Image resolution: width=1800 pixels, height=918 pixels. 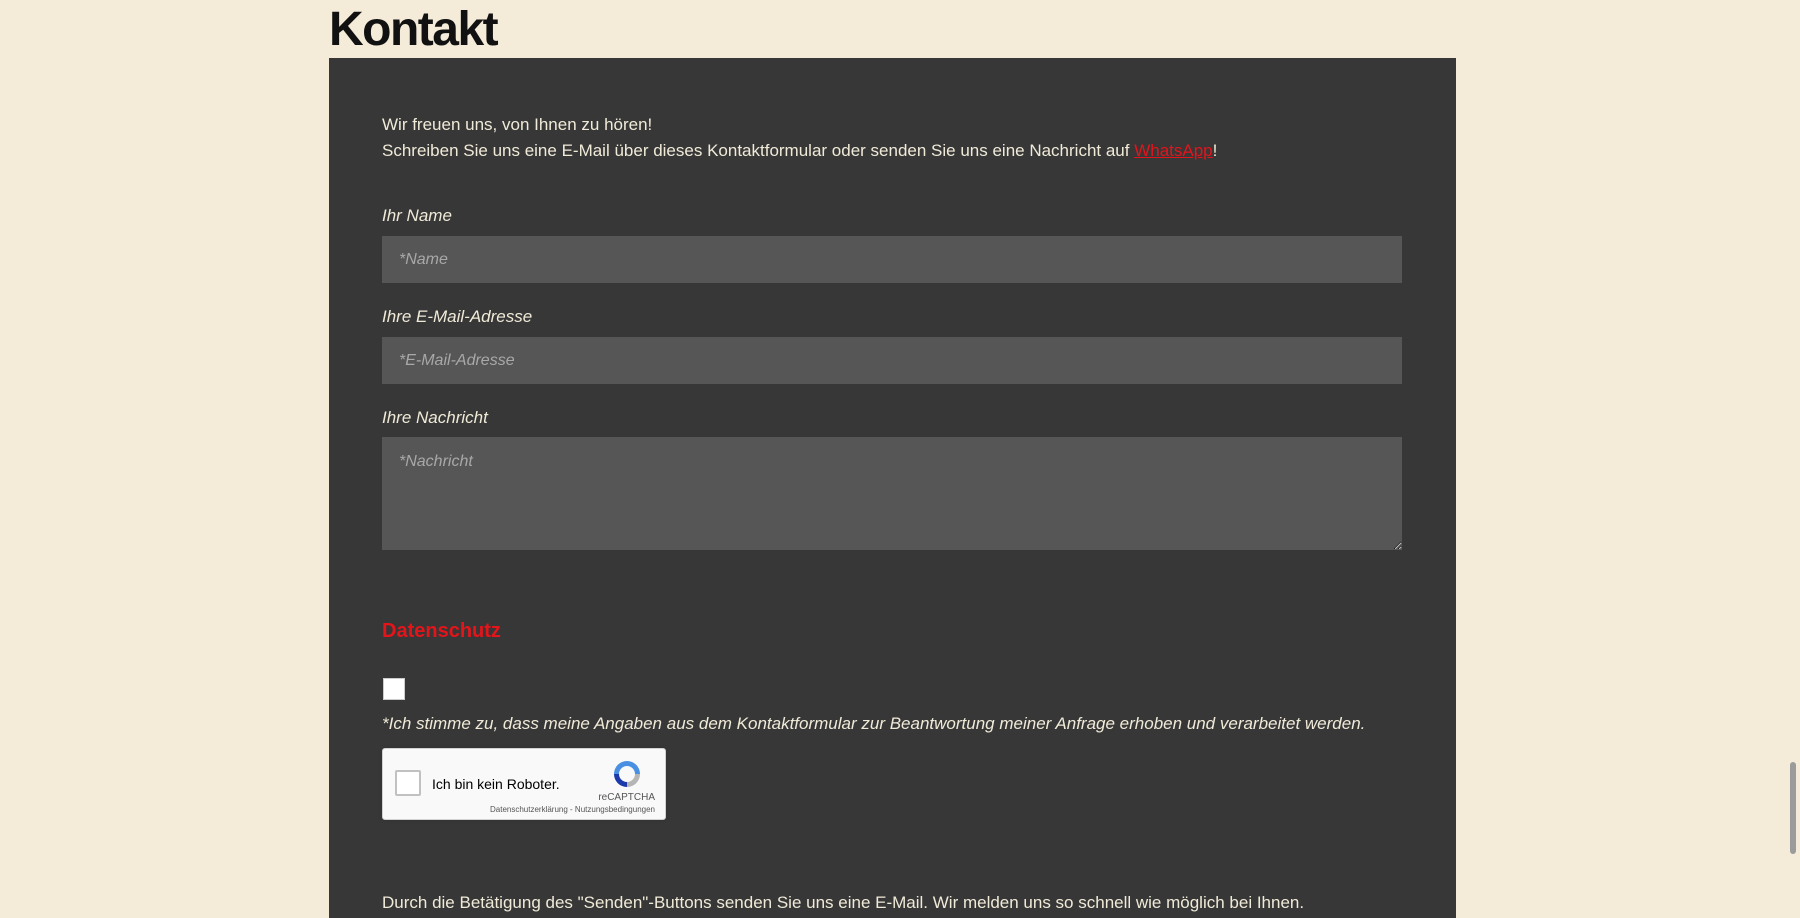 What do you see at coordinates (435, 417) in the screenshot?
I see `message-label: Ihre Nachricht` at bounding box center [435, 417].